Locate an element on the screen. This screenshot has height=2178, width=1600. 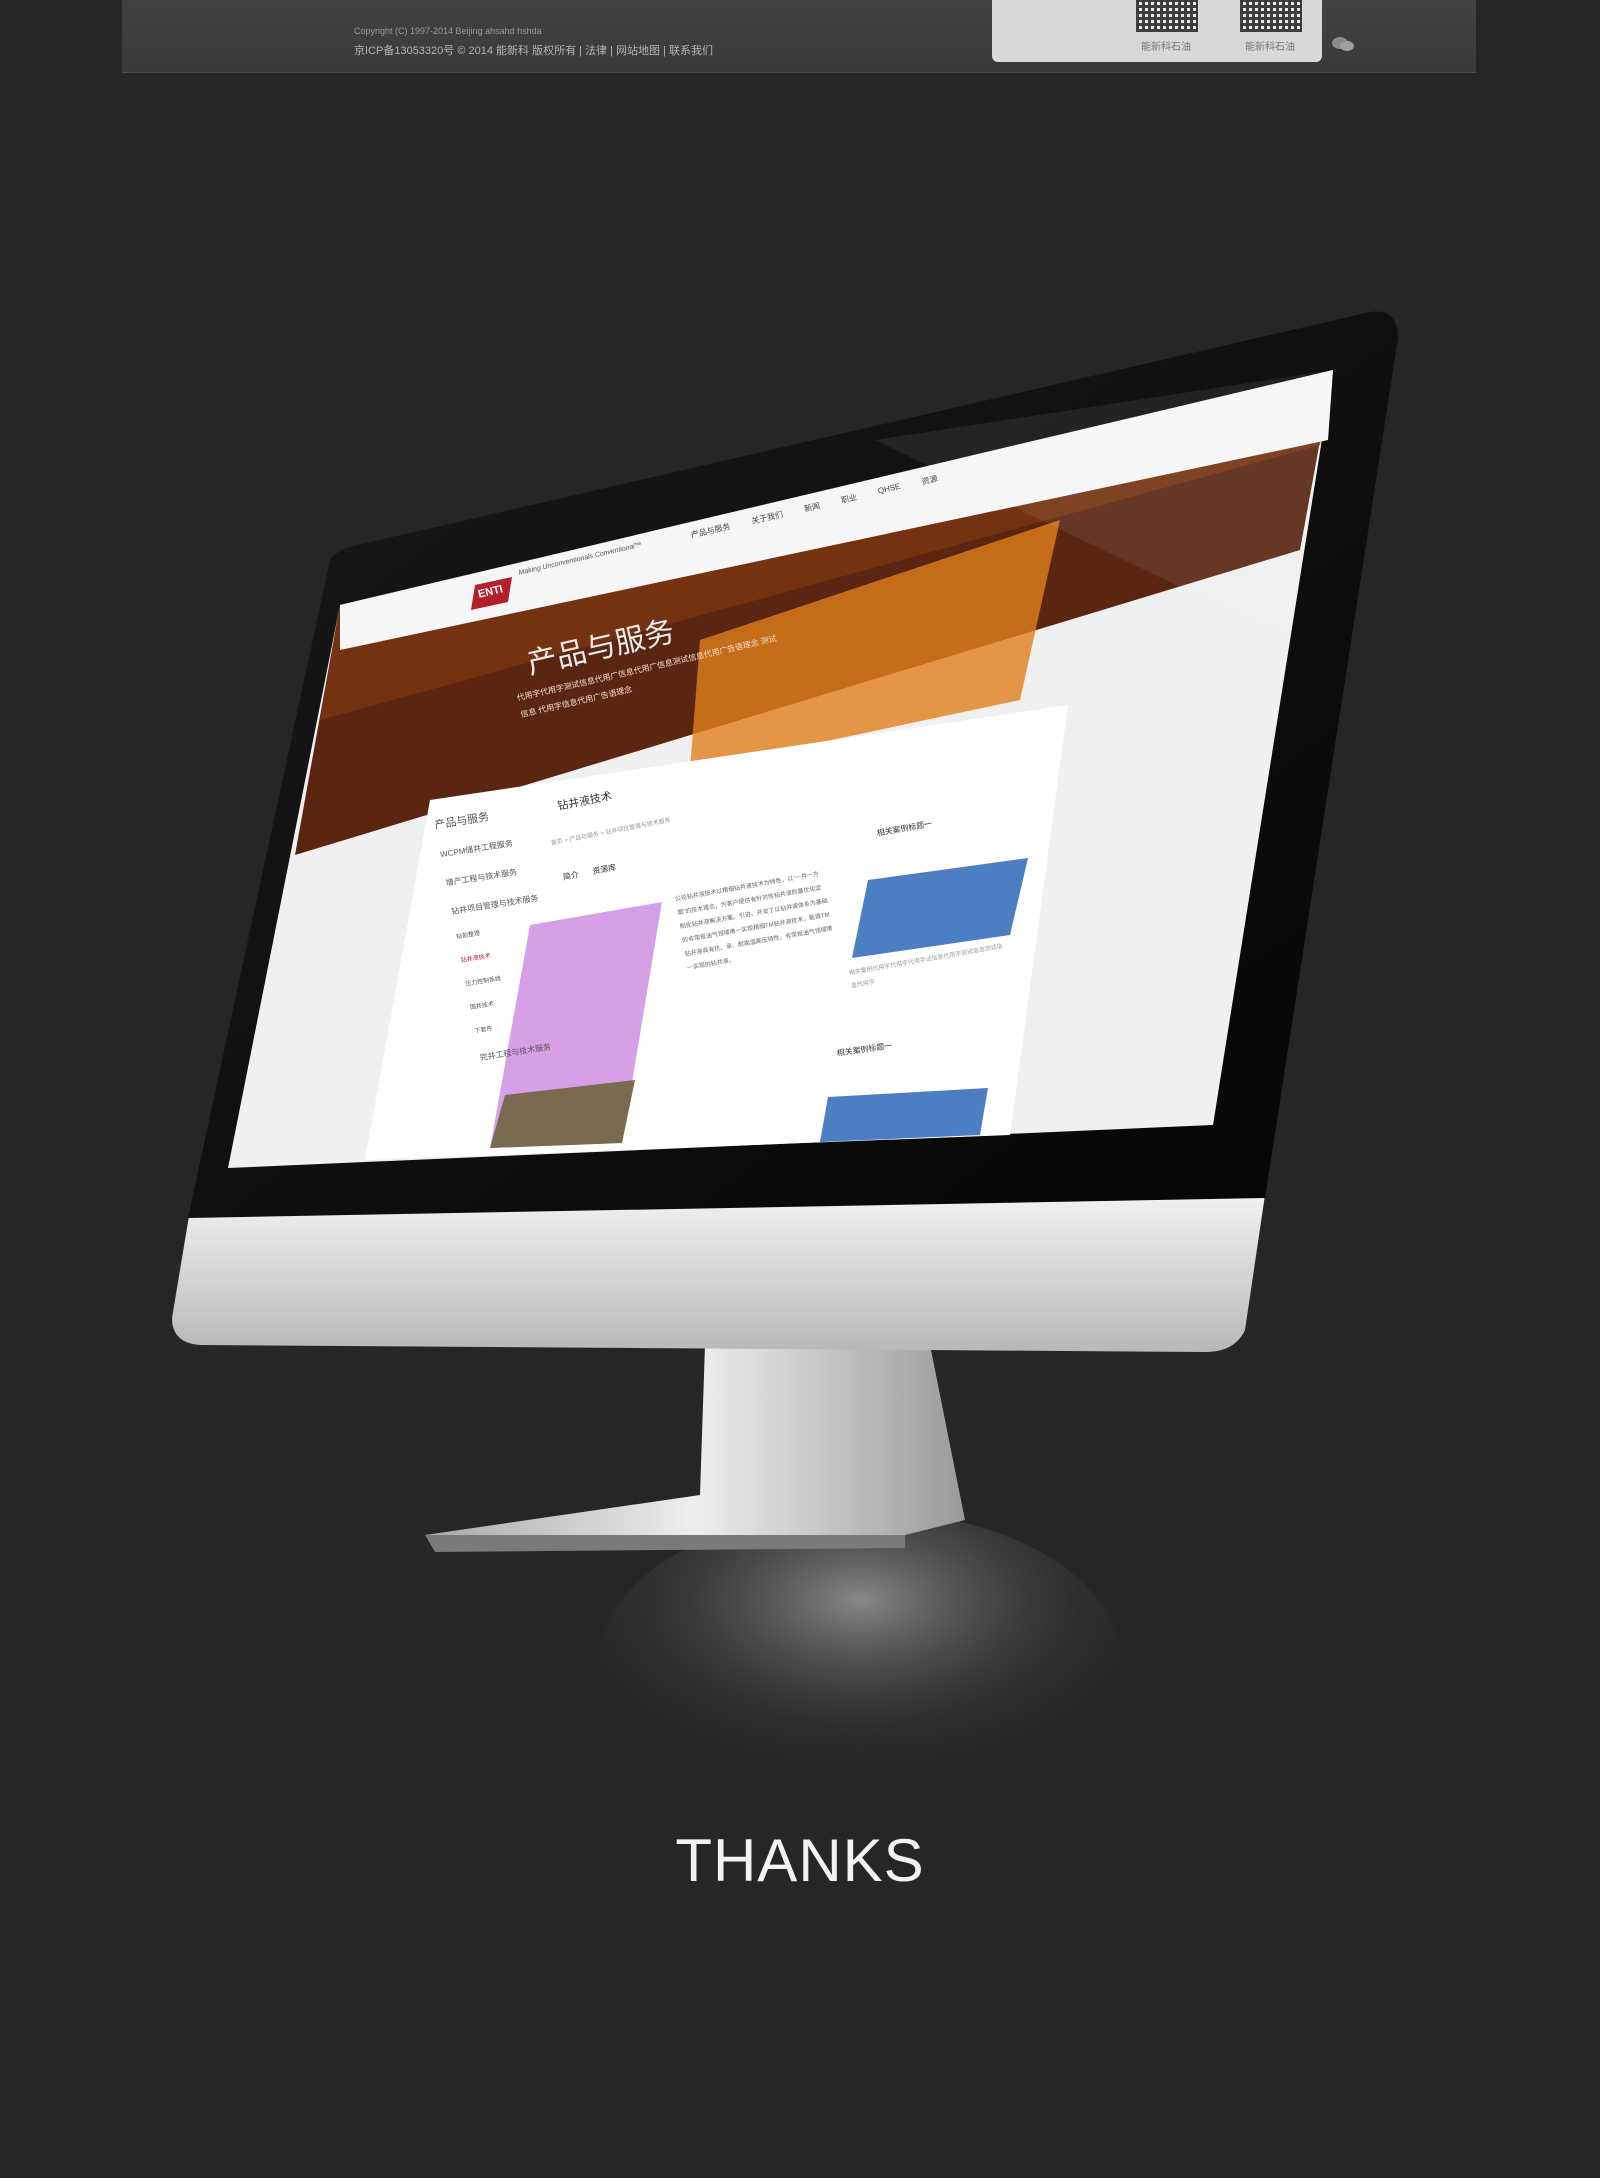
monitor-stand is located at coordinates (695, 1445).